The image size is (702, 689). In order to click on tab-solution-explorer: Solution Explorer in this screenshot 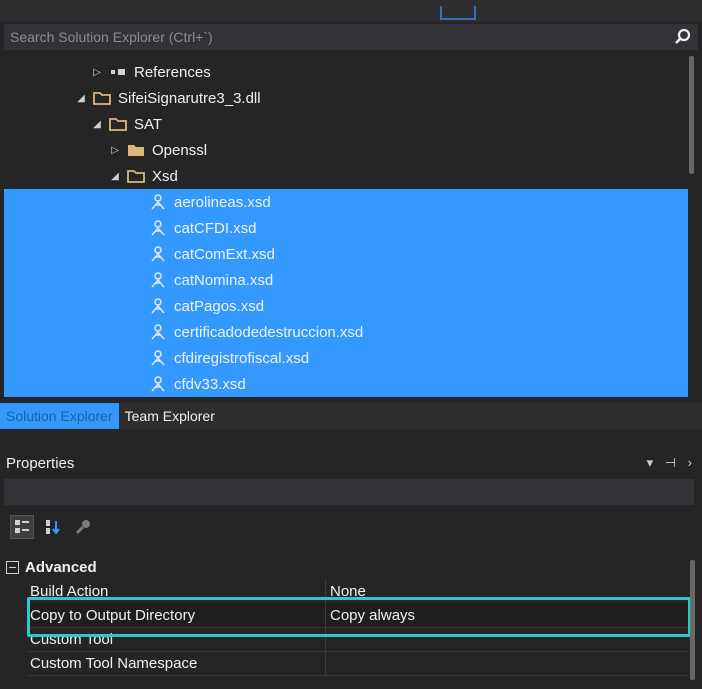, I will do `click(59, 416)`.